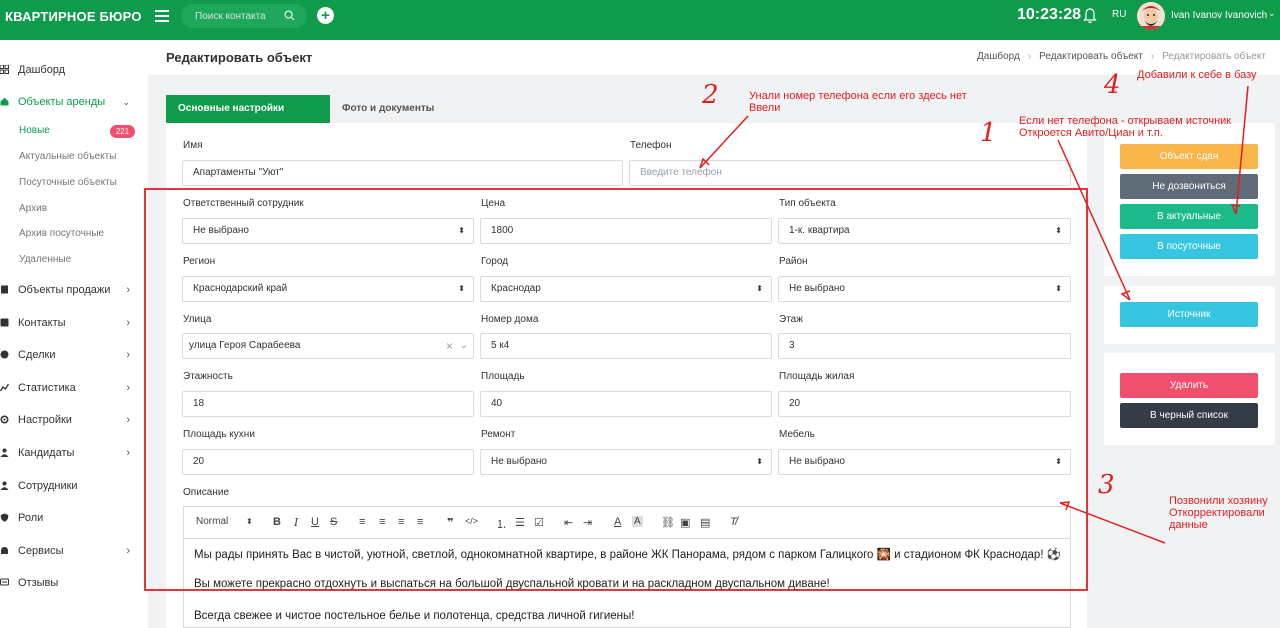 This screenshot has height=628, width=1280. Describe the element at coordinates (501, 524) in the screenshot. I see `ordered-list-icon: ⒈` at that location.